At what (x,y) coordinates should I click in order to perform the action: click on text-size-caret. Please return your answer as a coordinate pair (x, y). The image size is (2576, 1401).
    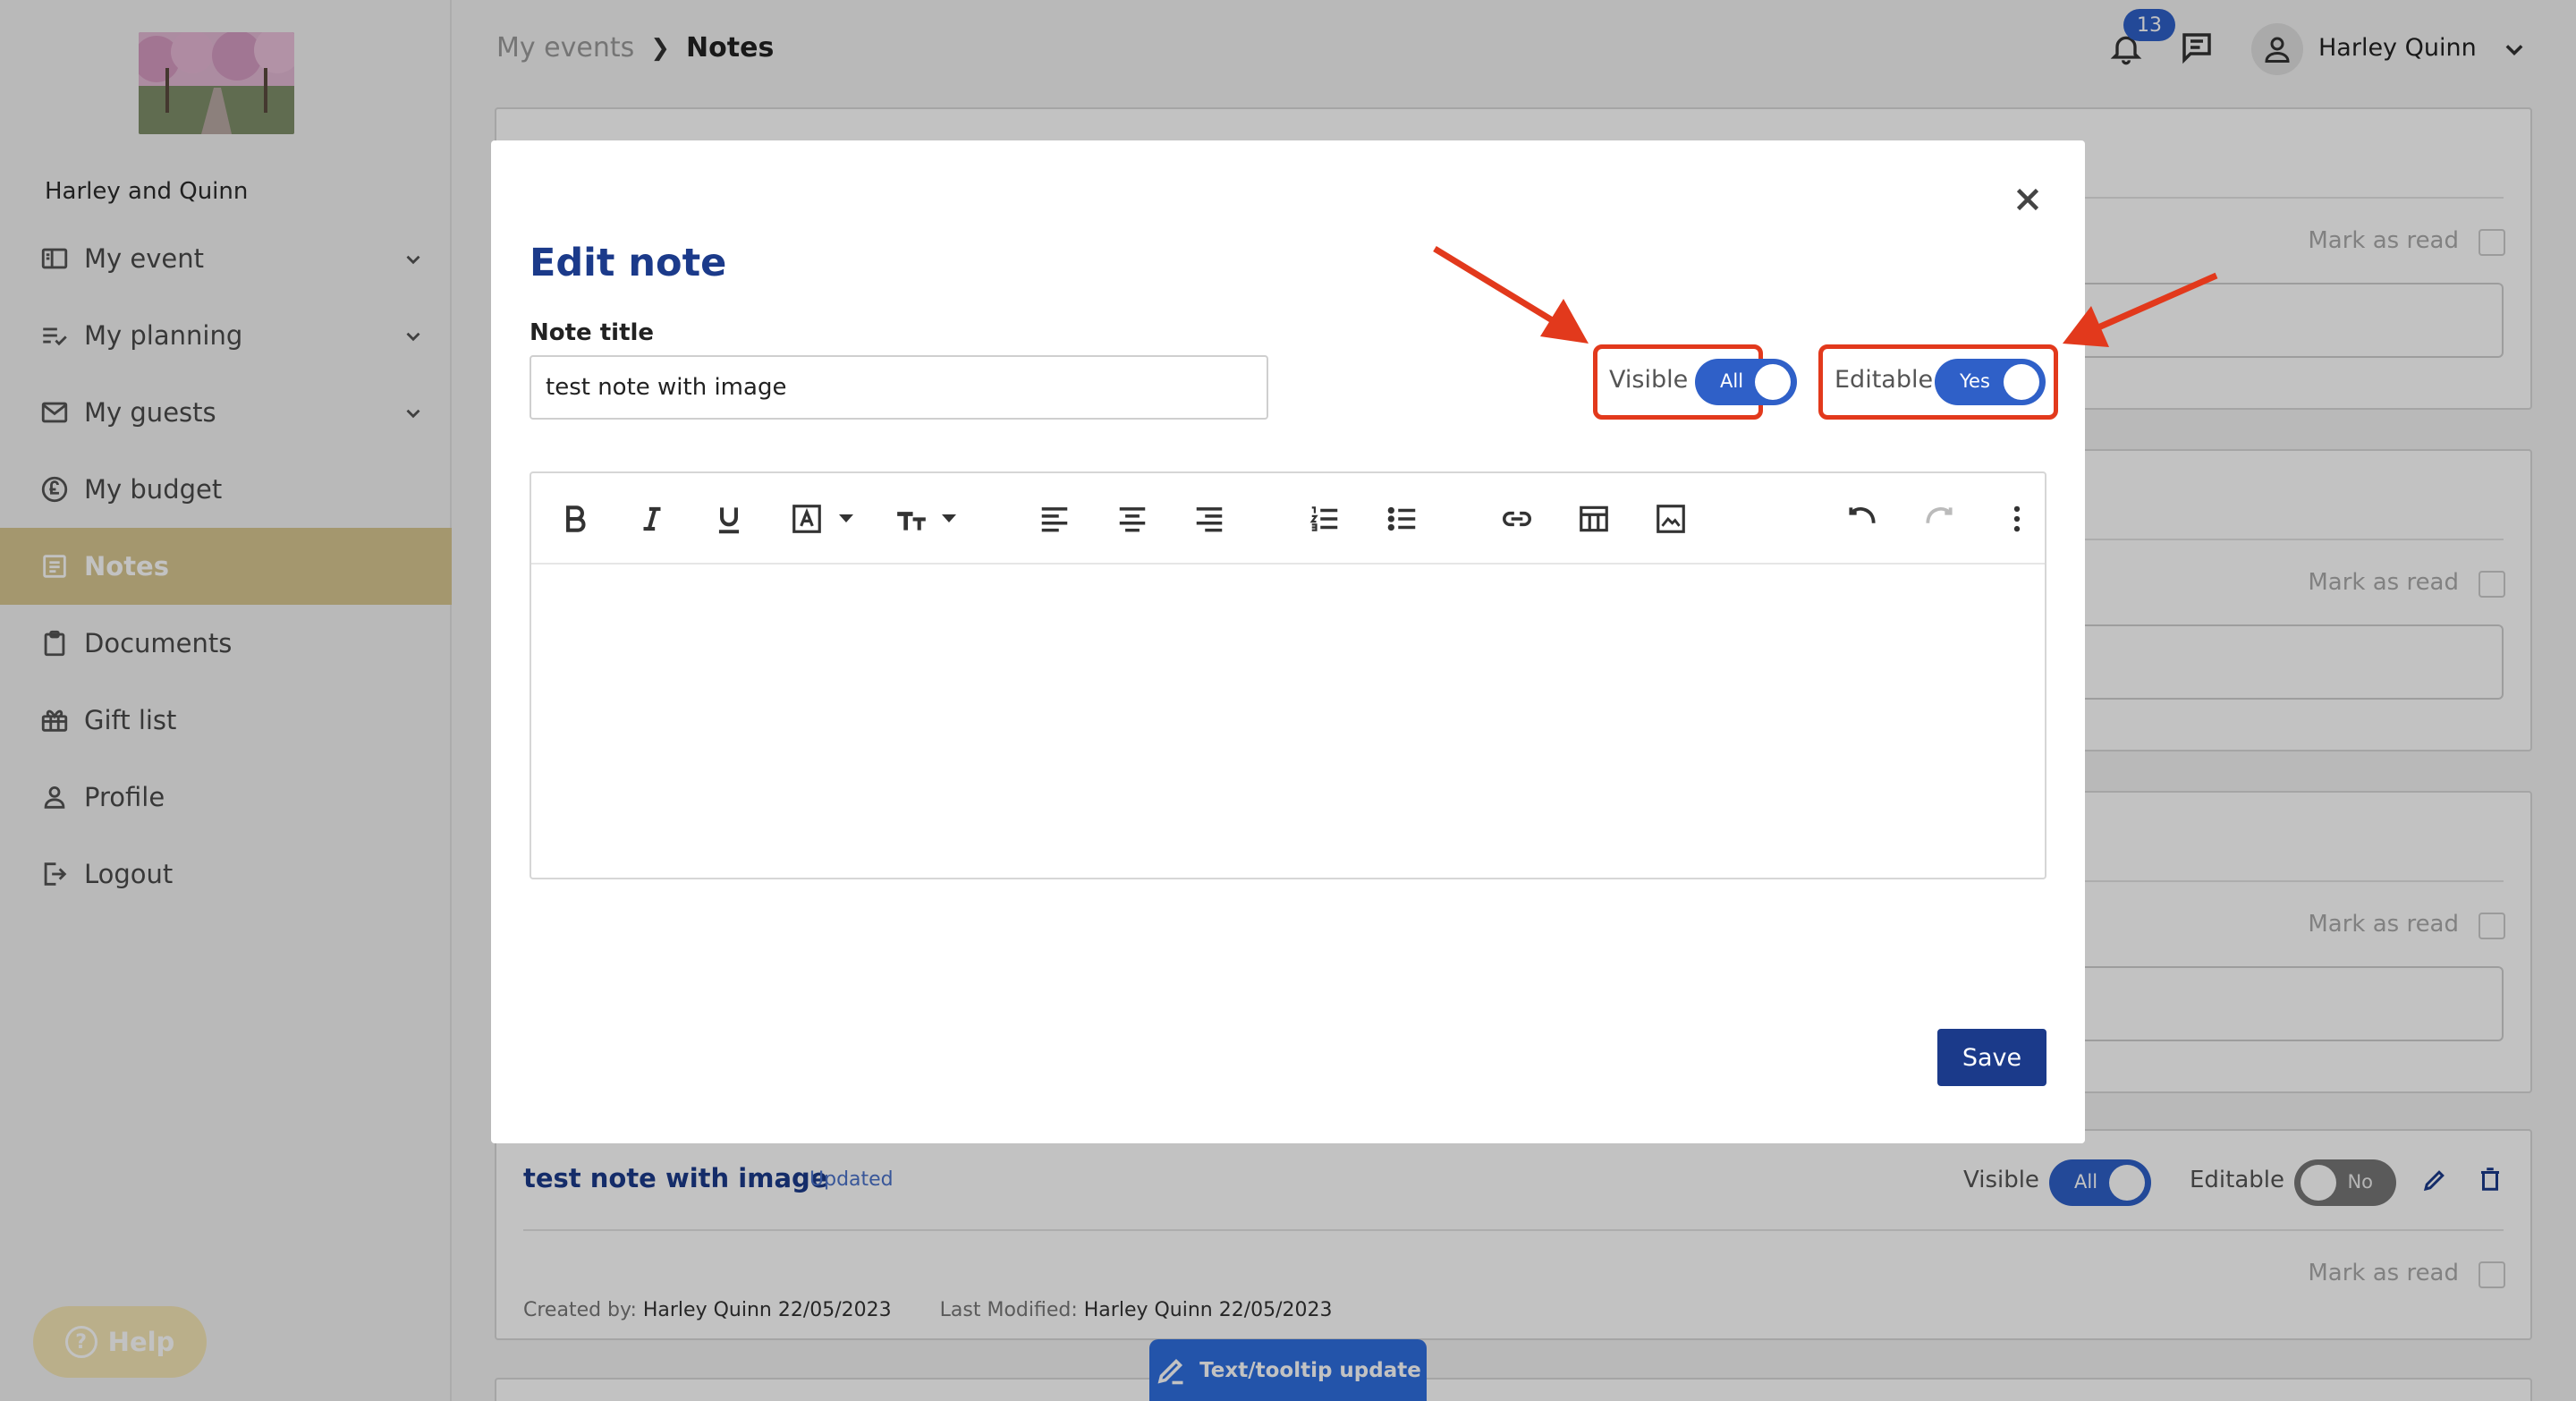
    Looking at the image, I should click on (949, 518).